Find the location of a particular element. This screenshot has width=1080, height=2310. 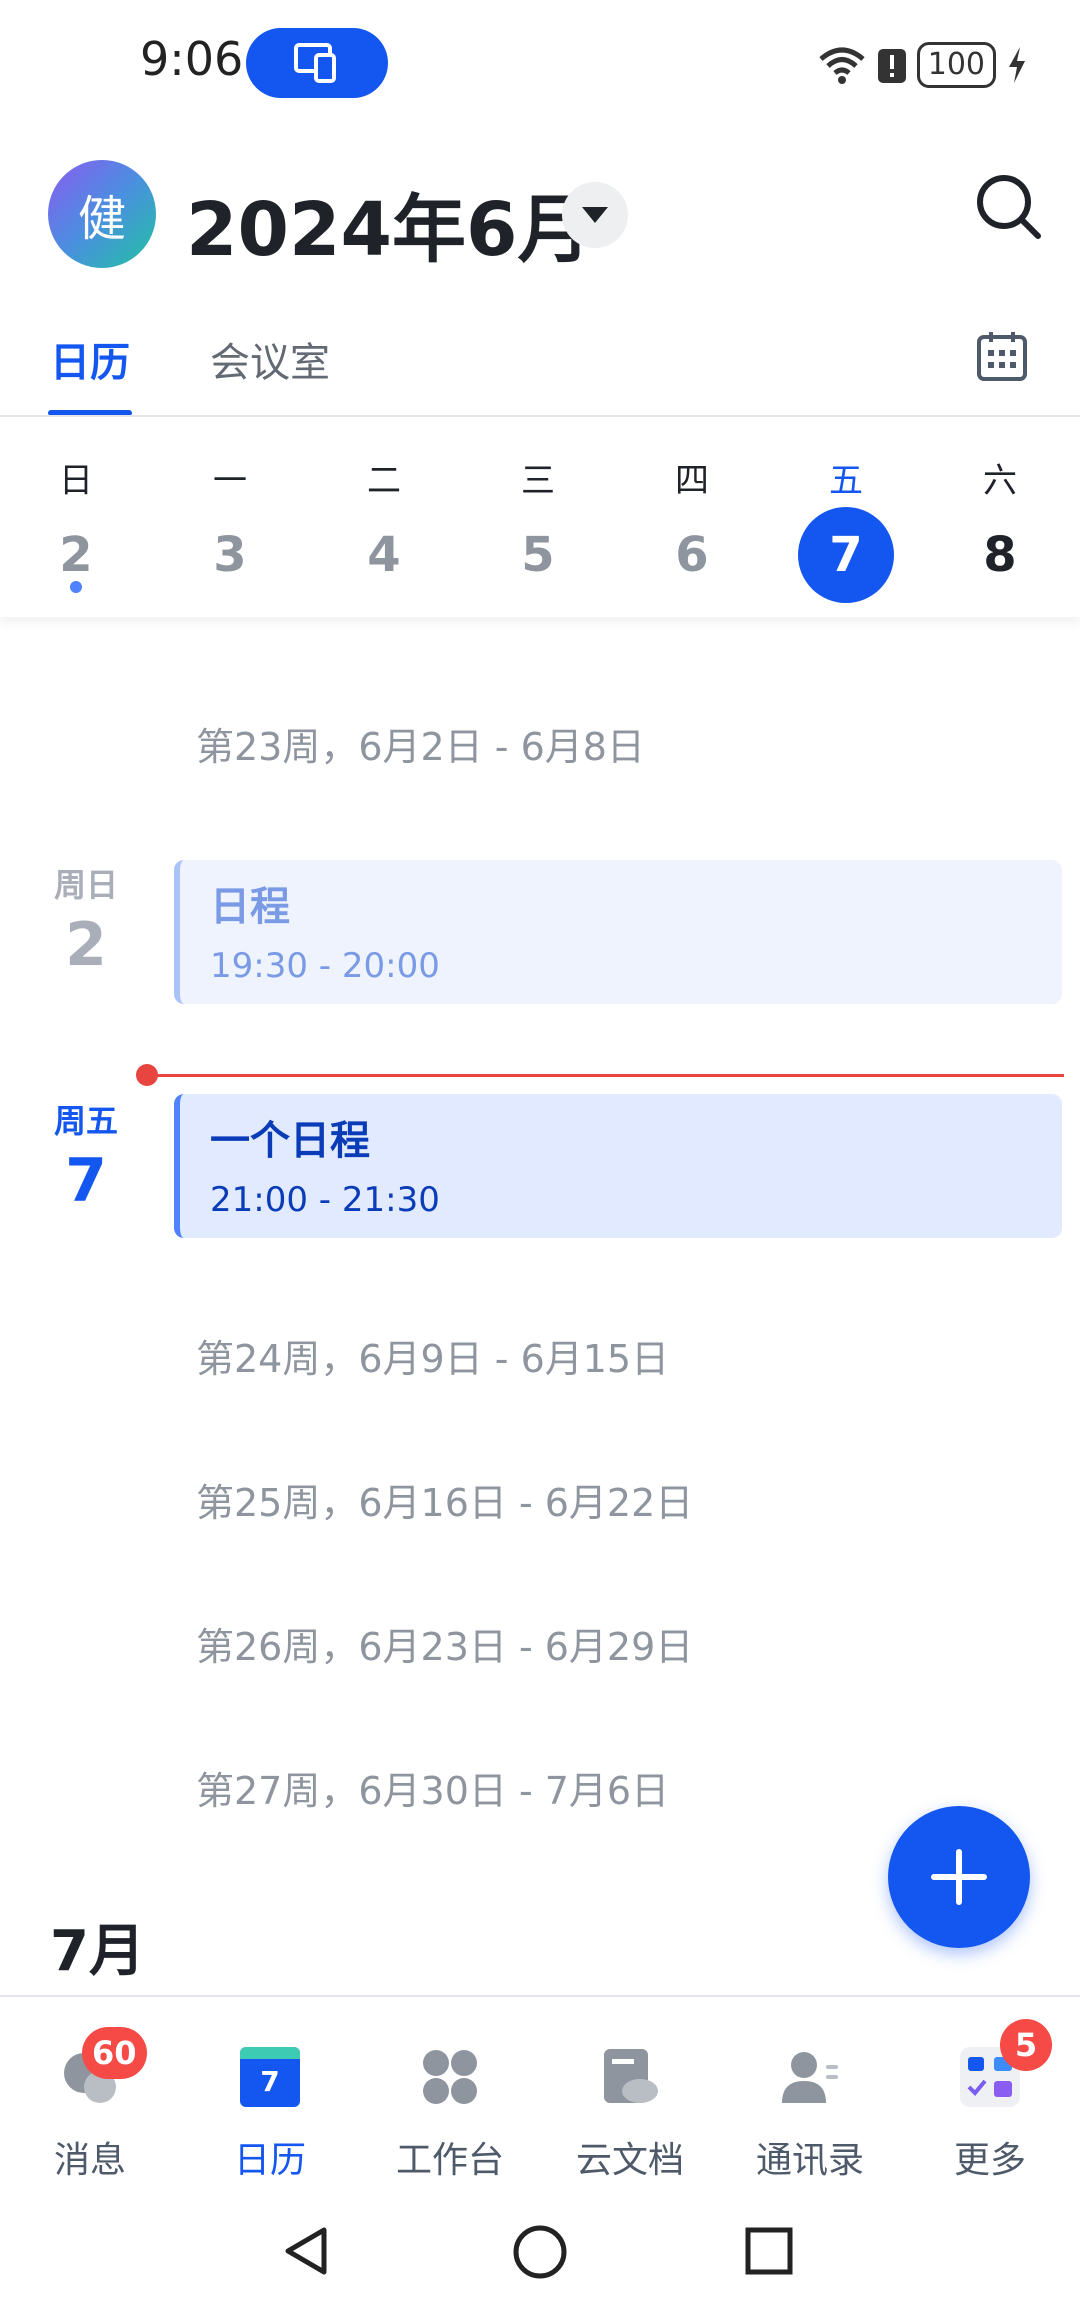

calendar-view-button is located at coordinates (1002, 356).